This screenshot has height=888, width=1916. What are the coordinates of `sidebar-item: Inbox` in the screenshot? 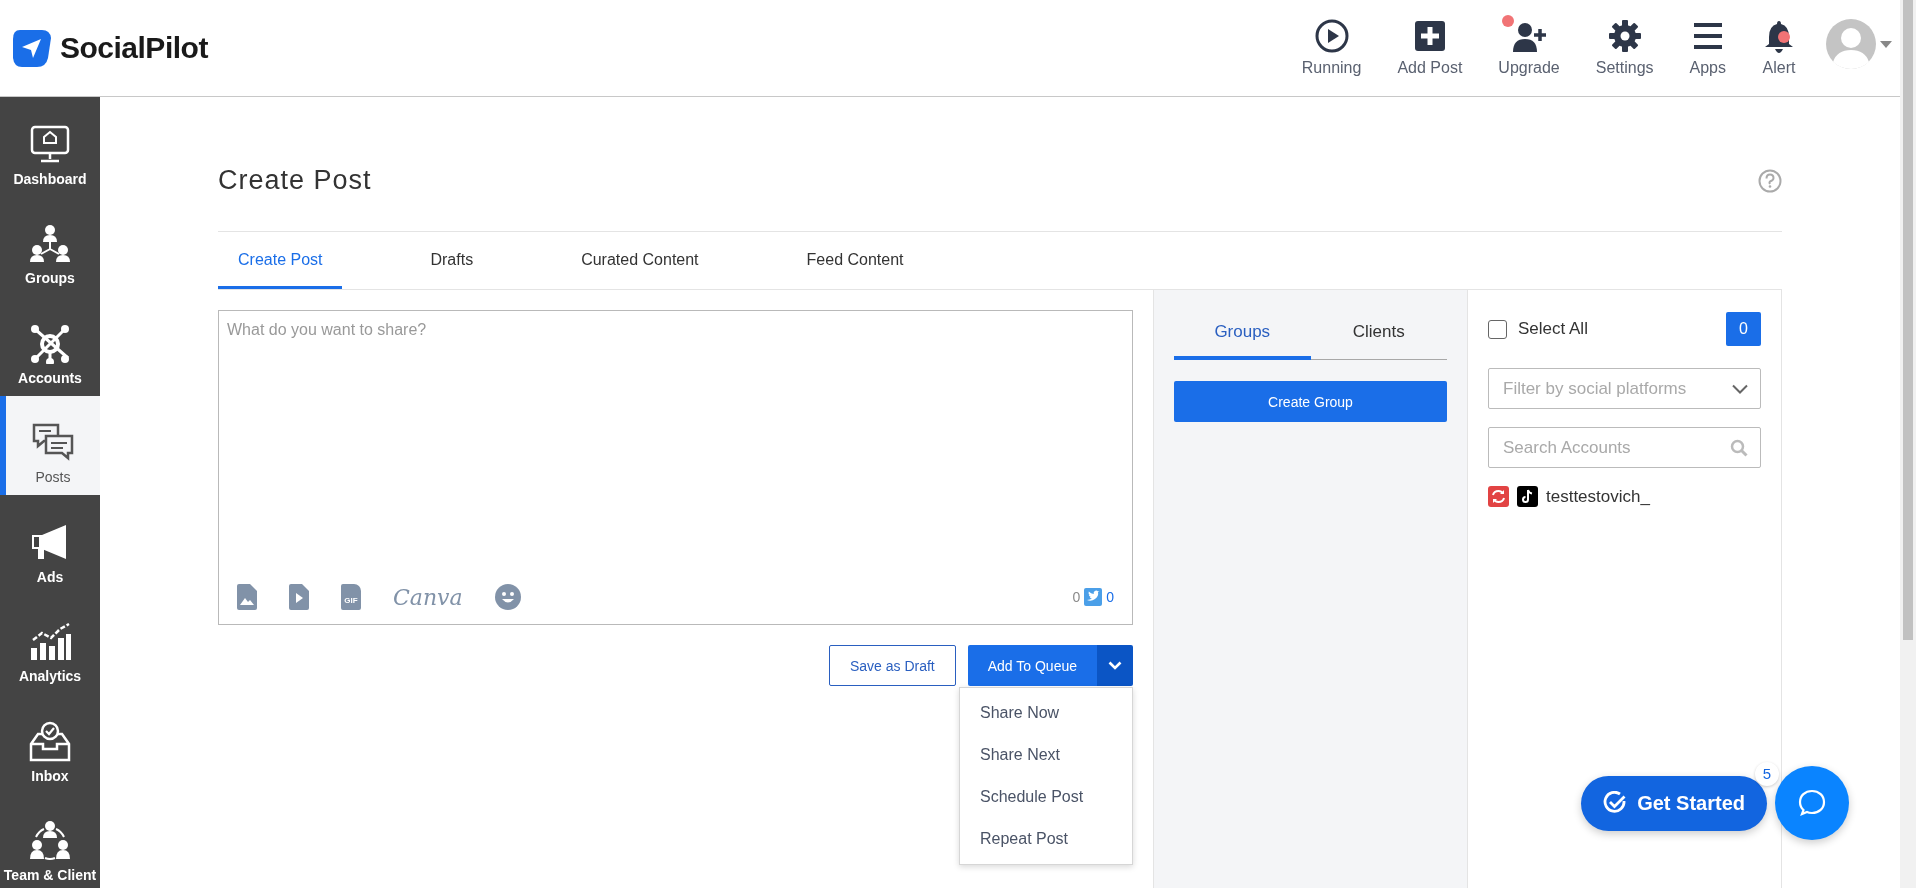 It's located at (50, 744).